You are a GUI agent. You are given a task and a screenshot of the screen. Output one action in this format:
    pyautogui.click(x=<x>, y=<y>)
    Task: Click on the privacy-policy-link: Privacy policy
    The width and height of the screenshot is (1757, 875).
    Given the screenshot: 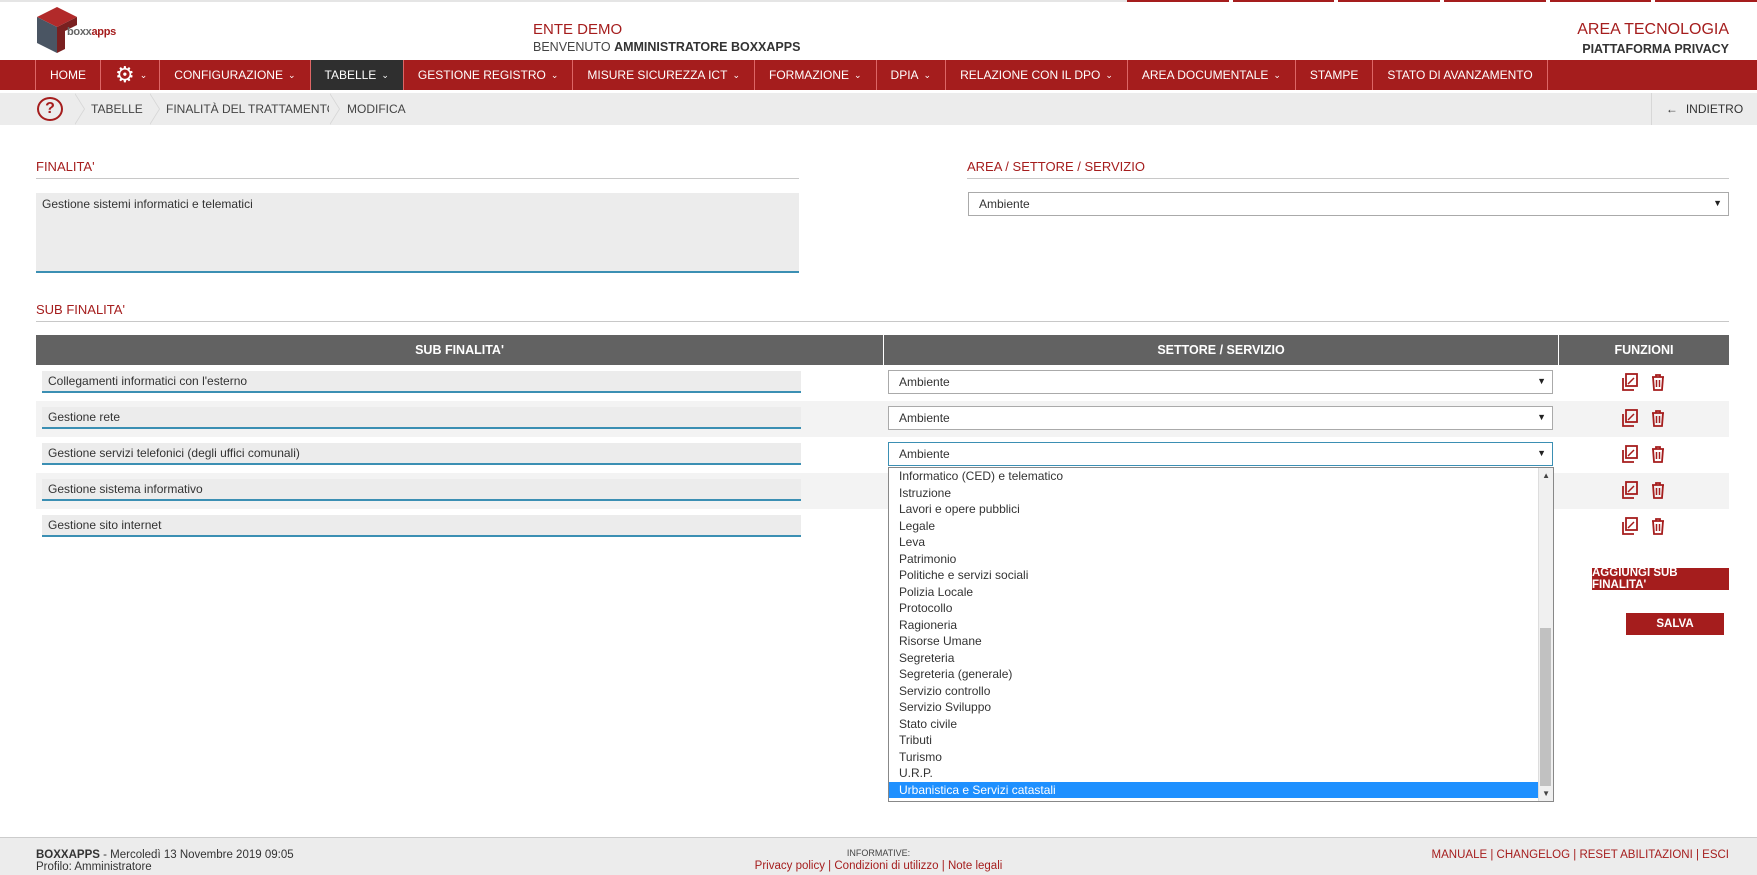 What is the action you would take?
    pyautogui.click(x=790, y=866)
    